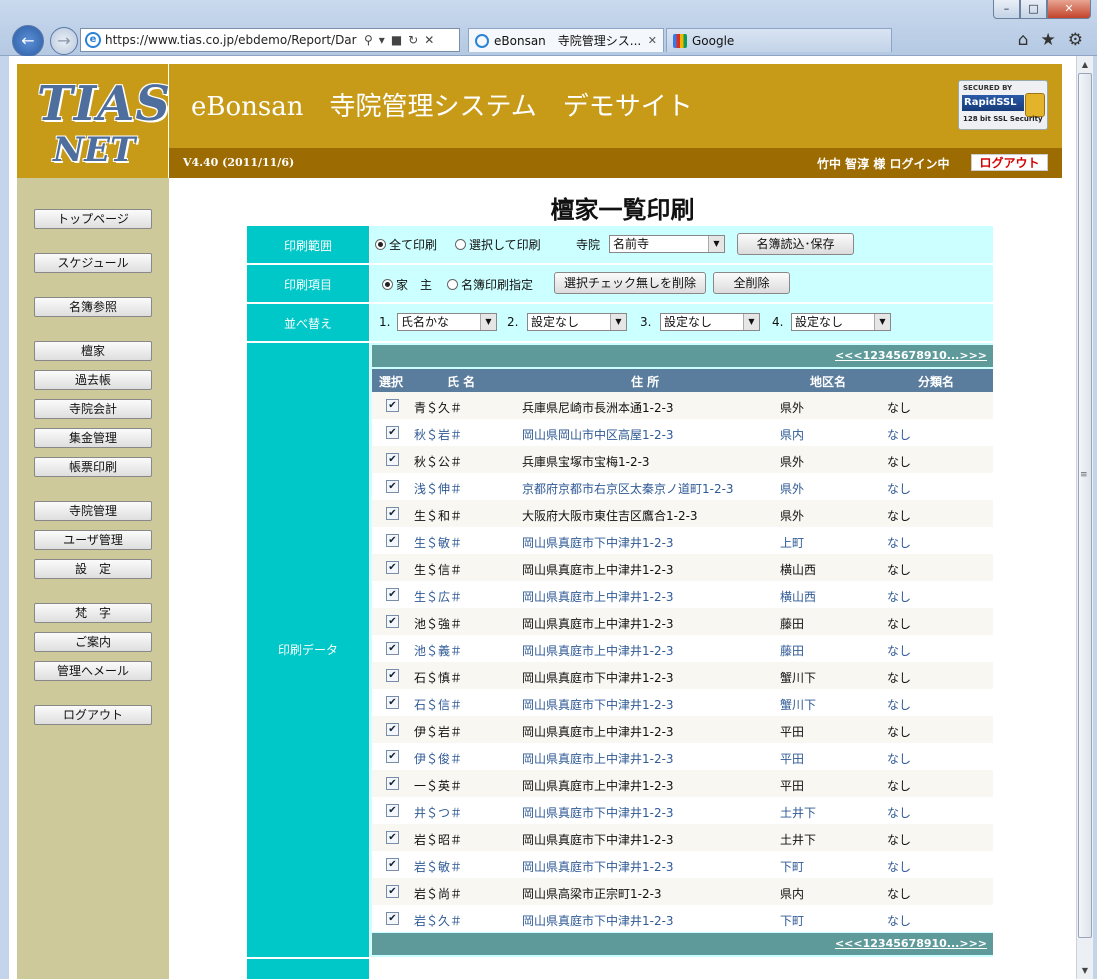 The image size is (1097, 979). What do you see at coordinates (406, 244) in the screenshot?
I see `radio-print-all: 全て印刷` at bounding box center [406, 244].